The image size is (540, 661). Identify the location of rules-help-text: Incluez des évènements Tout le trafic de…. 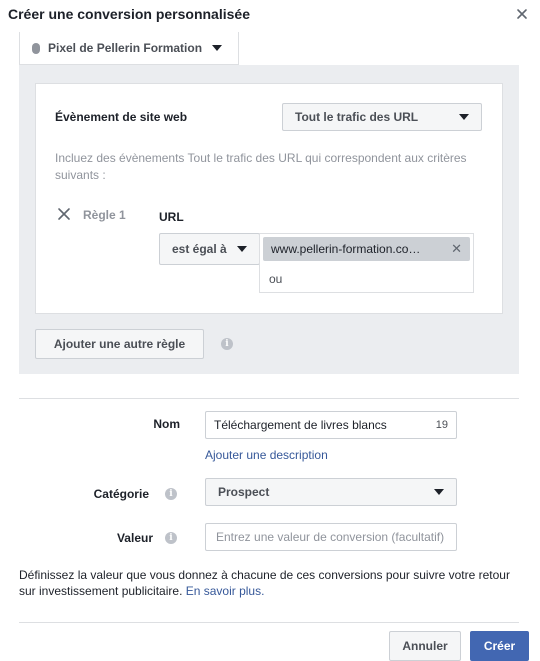
(261, 166).